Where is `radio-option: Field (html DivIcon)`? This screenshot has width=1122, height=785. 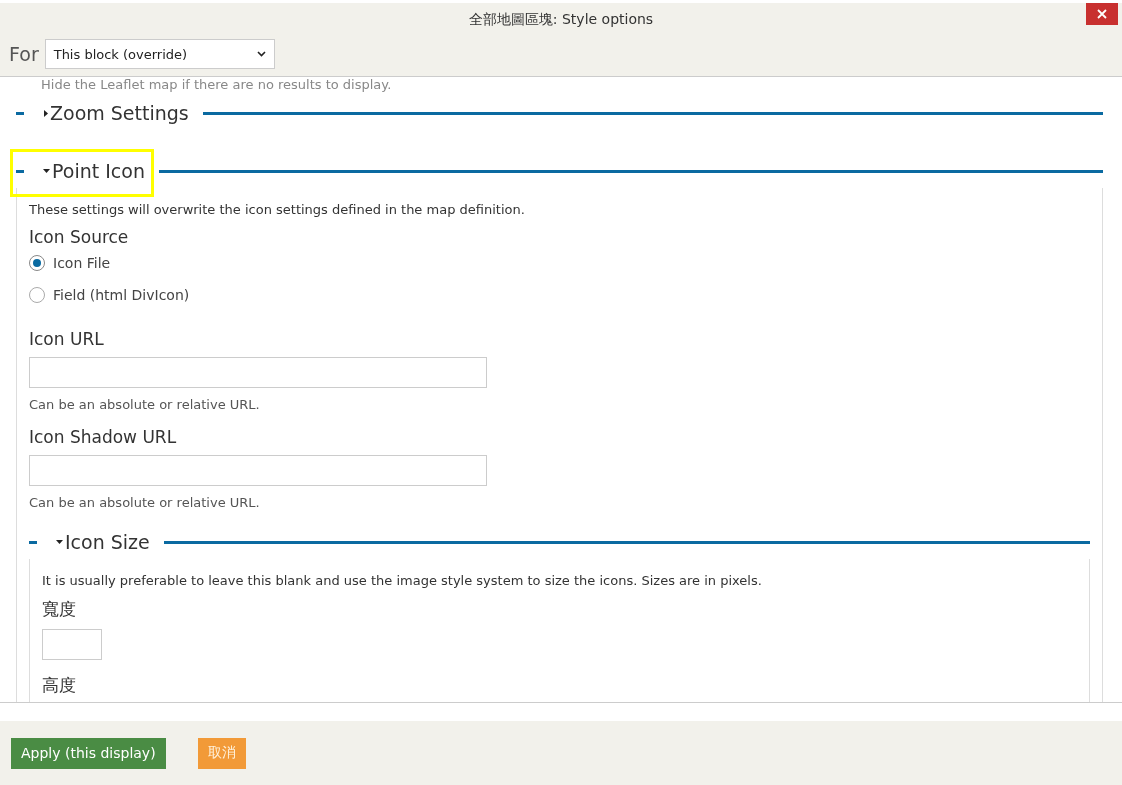
radio-option: Field (html DivIcon) is located at coordinates (559, 295).